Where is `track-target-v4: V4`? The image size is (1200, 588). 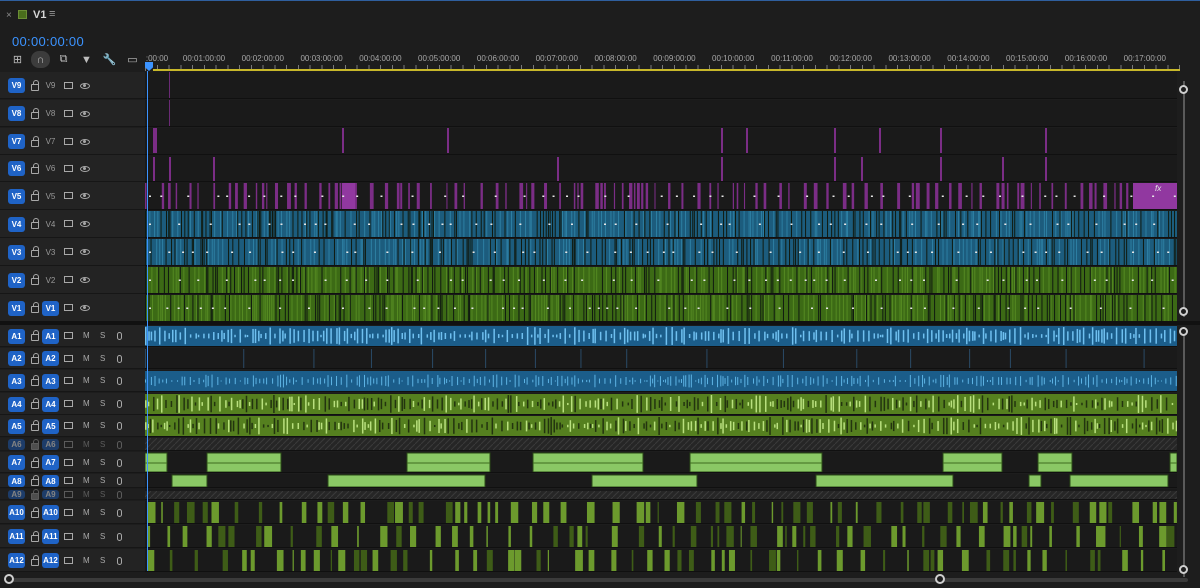
track-target-v4: V4 is located at coordinates (50, 224).